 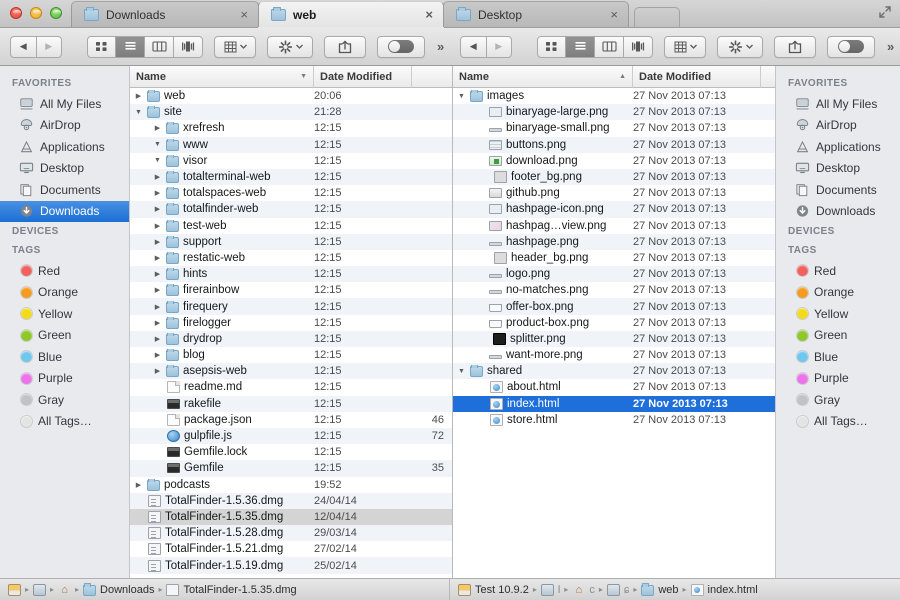 I want to click on table-row: about.html 27 Nov 2013 07:13, so click(x=614, y=387).